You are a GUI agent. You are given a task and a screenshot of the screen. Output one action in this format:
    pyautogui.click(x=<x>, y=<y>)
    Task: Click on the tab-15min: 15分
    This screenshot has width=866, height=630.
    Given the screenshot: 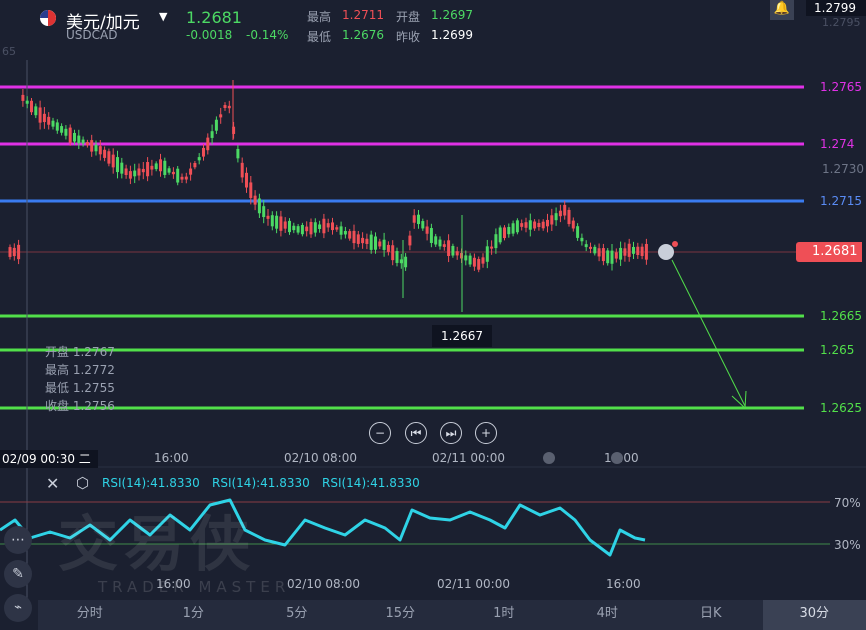 What is the action you would take?
    pyautogui.click(x=401, y=615)
    